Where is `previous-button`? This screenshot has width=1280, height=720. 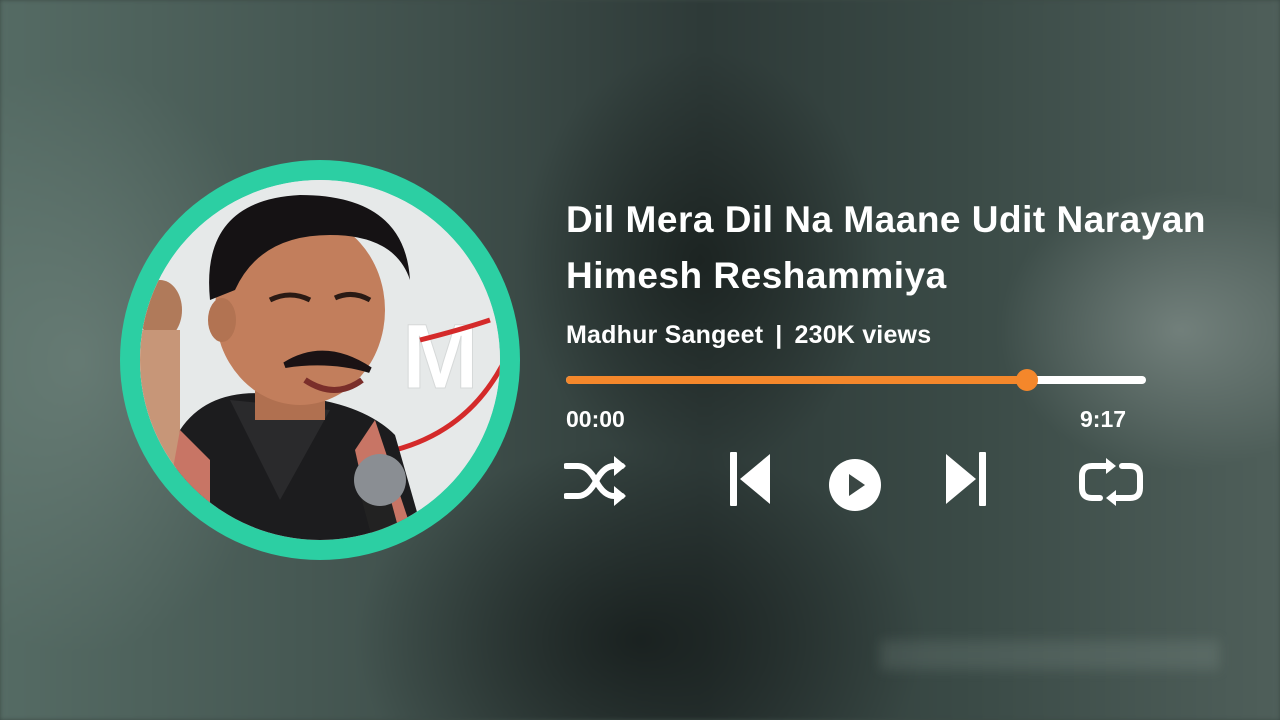 previous-button is located at coordinates (751, 479).